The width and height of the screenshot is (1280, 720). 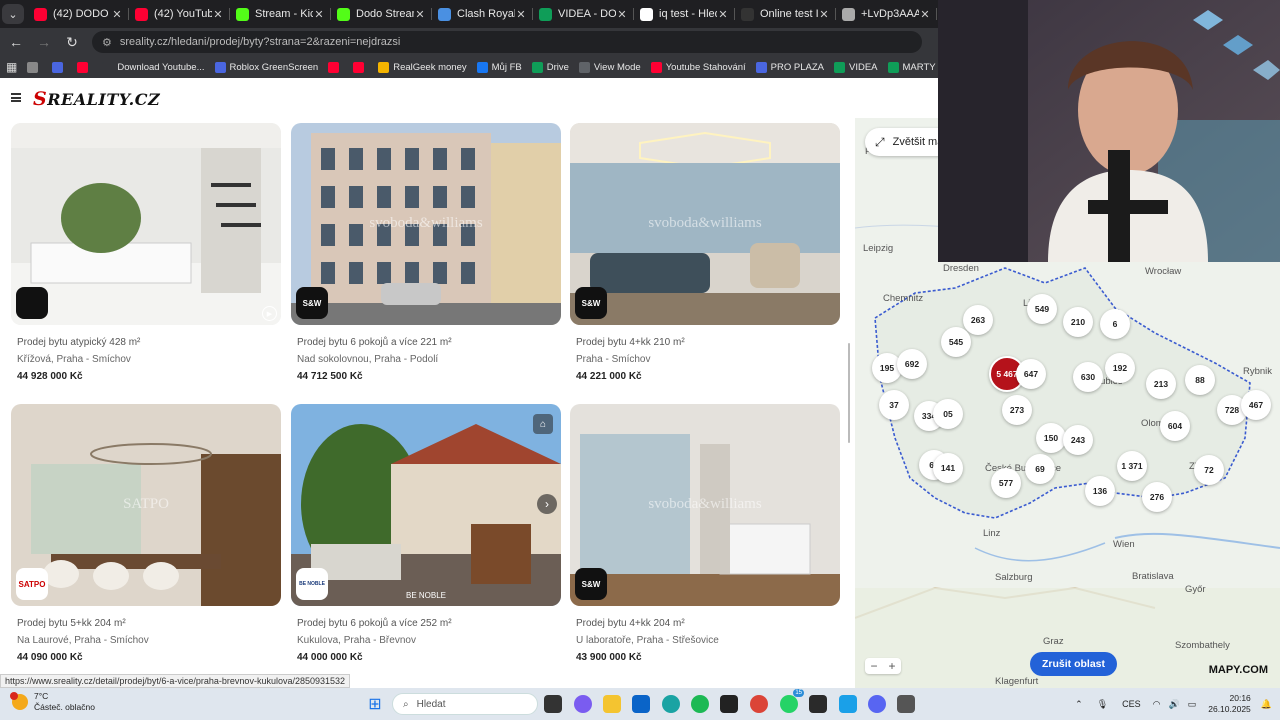 I want to click on language-indicator: CES, so click(x=1131, y=704).